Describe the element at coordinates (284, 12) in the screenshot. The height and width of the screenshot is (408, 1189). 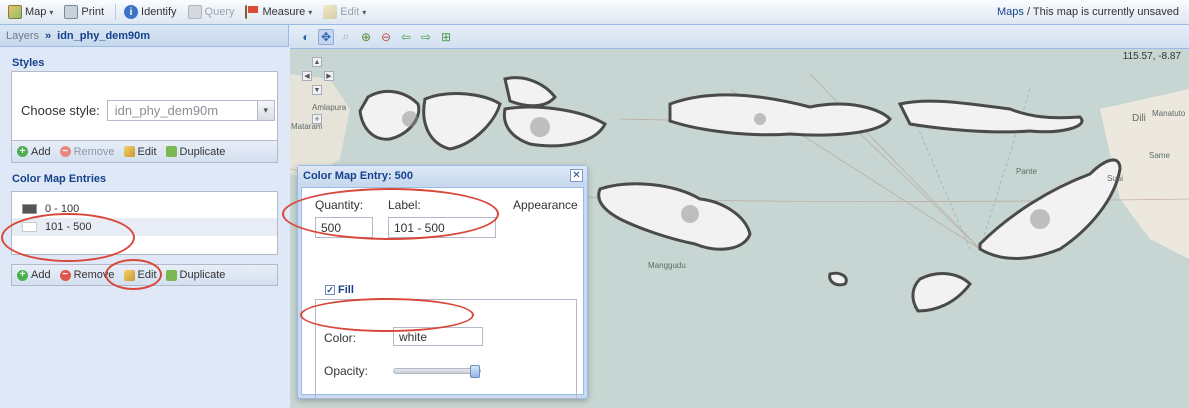
I see `measure-label: Measure` at that location.